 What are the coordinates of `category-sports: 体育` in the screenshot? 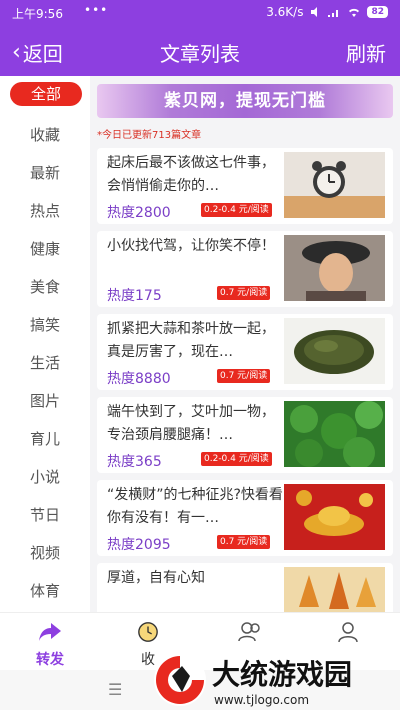 It's located at (45, 590).